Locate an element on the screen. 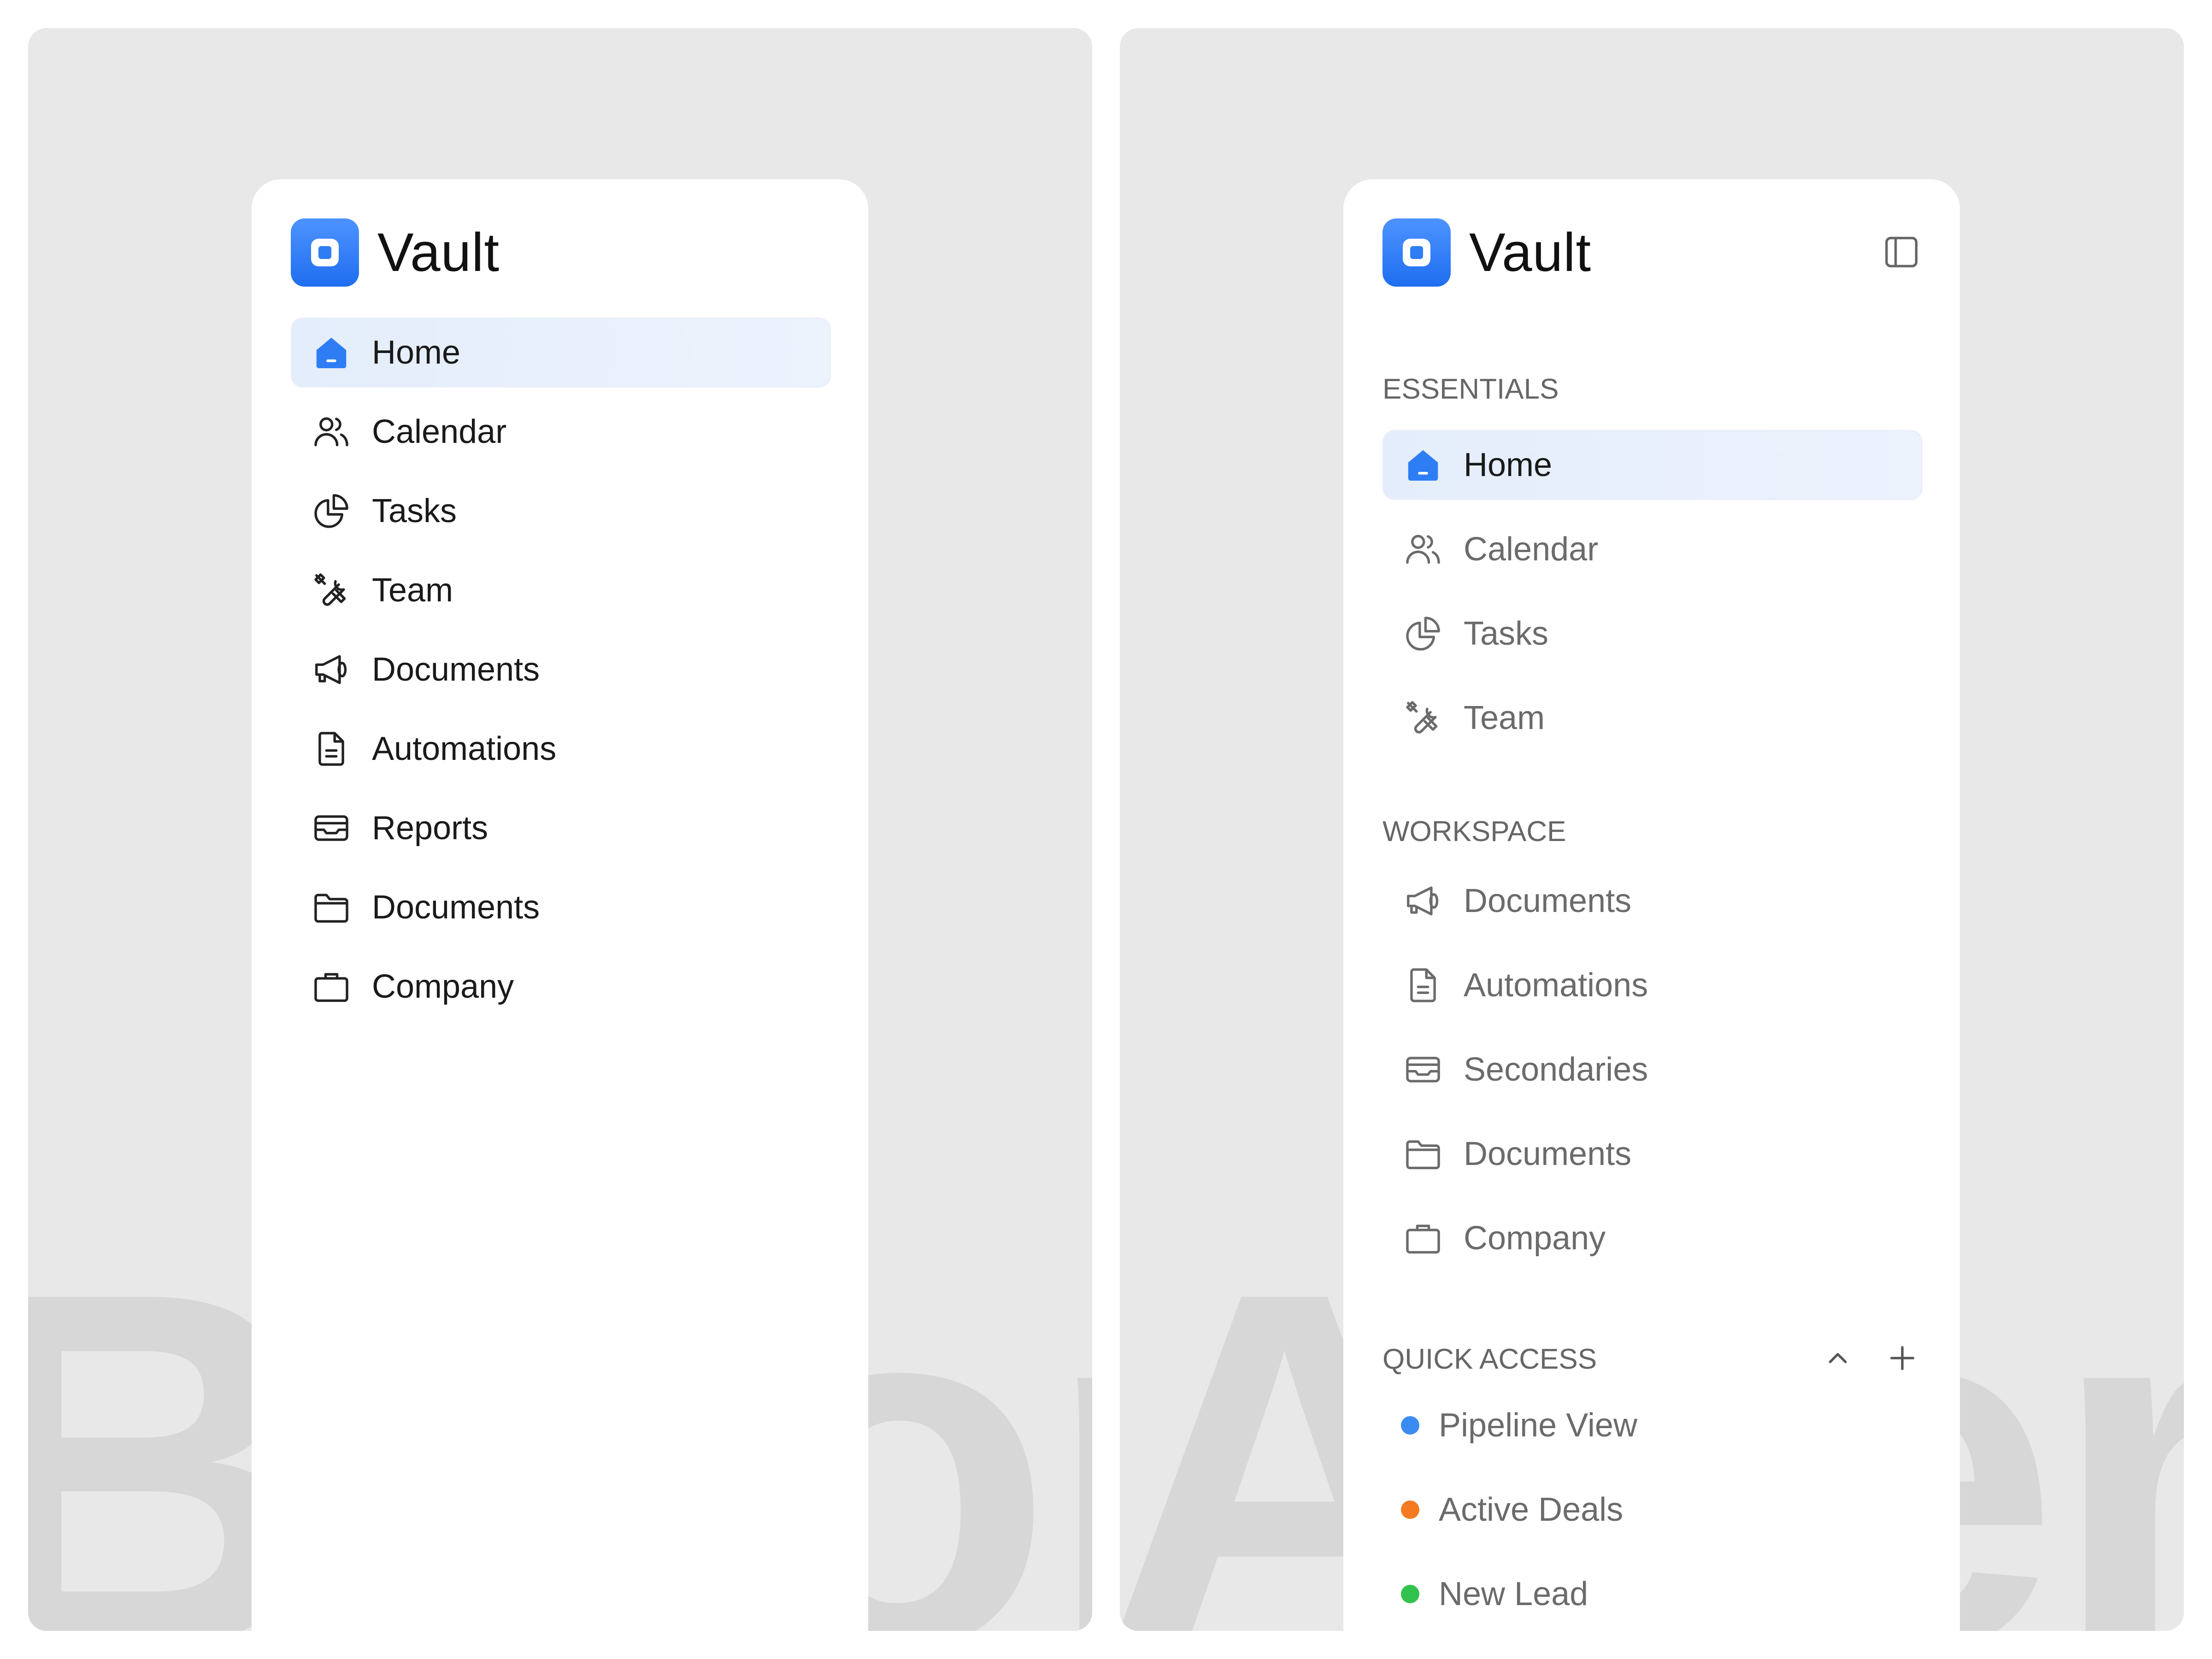  quick-access-label: New Lead is located at coordinates (1513, 1594).